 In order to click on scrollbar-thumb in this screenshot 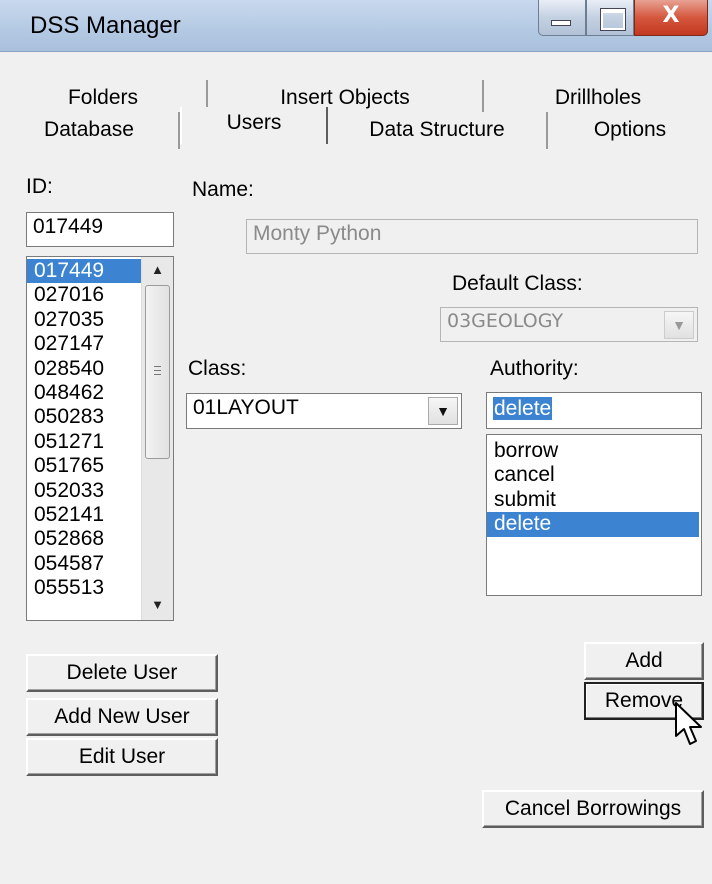, I will do `click(157, 372)`.